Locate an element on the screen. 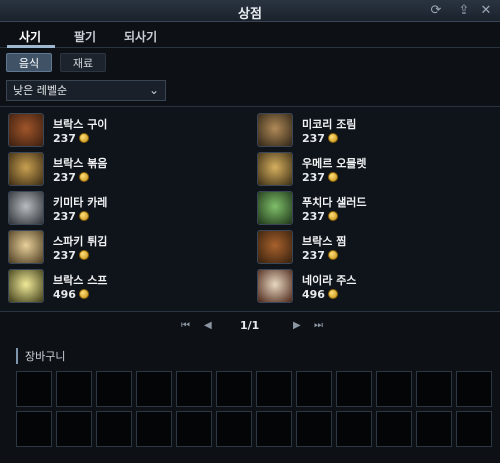 This screenshot has height=463, width=500. list-item: 브락스 스프 496 is located at coordinates (128, 287).